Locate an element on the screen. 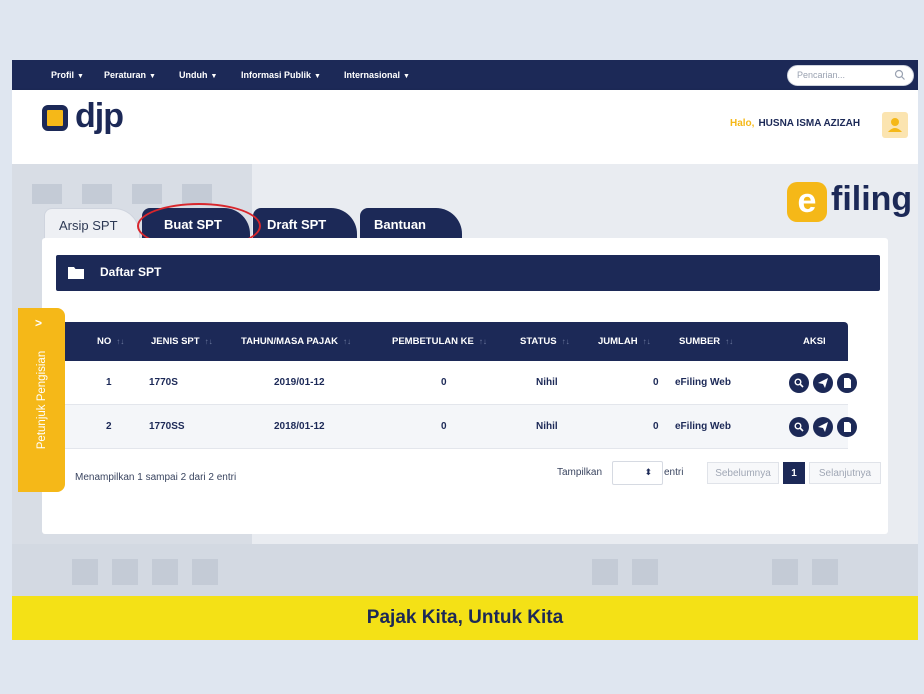  table-row: 1 1770S 2019/01-12 0 Nihil 0 eFiling Web is located at coordinates (450, 383).